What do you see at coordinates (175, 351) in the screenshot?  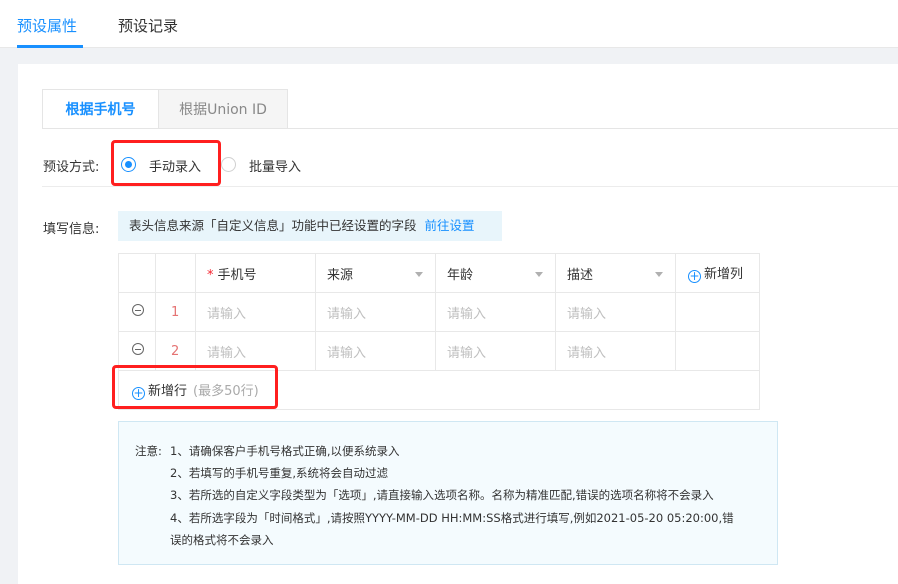 I see `row-index-label: 2` at bounding box center [175, 351].